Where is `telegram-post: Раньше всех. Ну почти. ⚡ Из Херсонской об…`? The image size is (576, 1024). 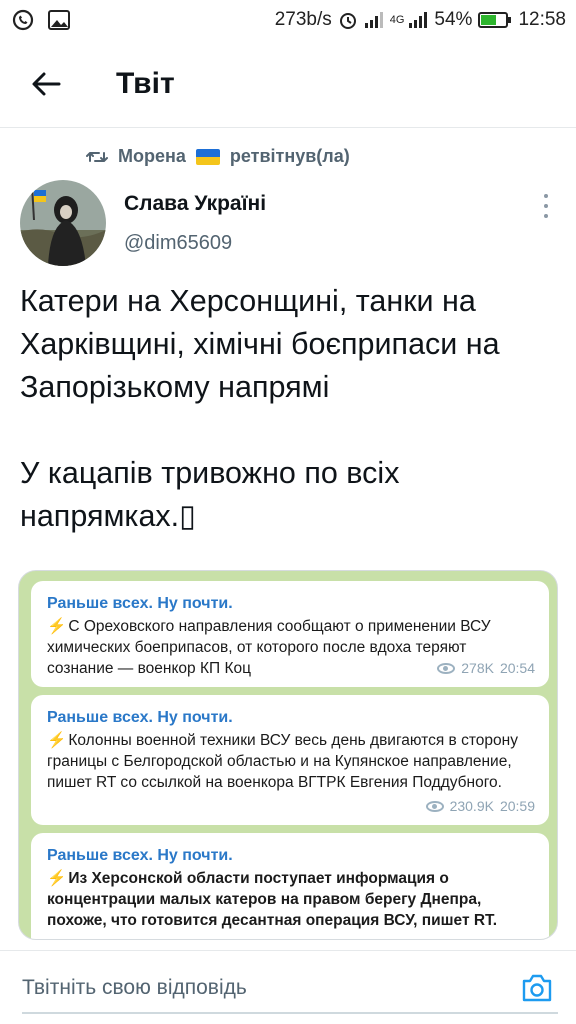 telegram-post: Раньше всех. Ну почти. ⚡ Из Херсонской об… is located at coordinates (290, 886).